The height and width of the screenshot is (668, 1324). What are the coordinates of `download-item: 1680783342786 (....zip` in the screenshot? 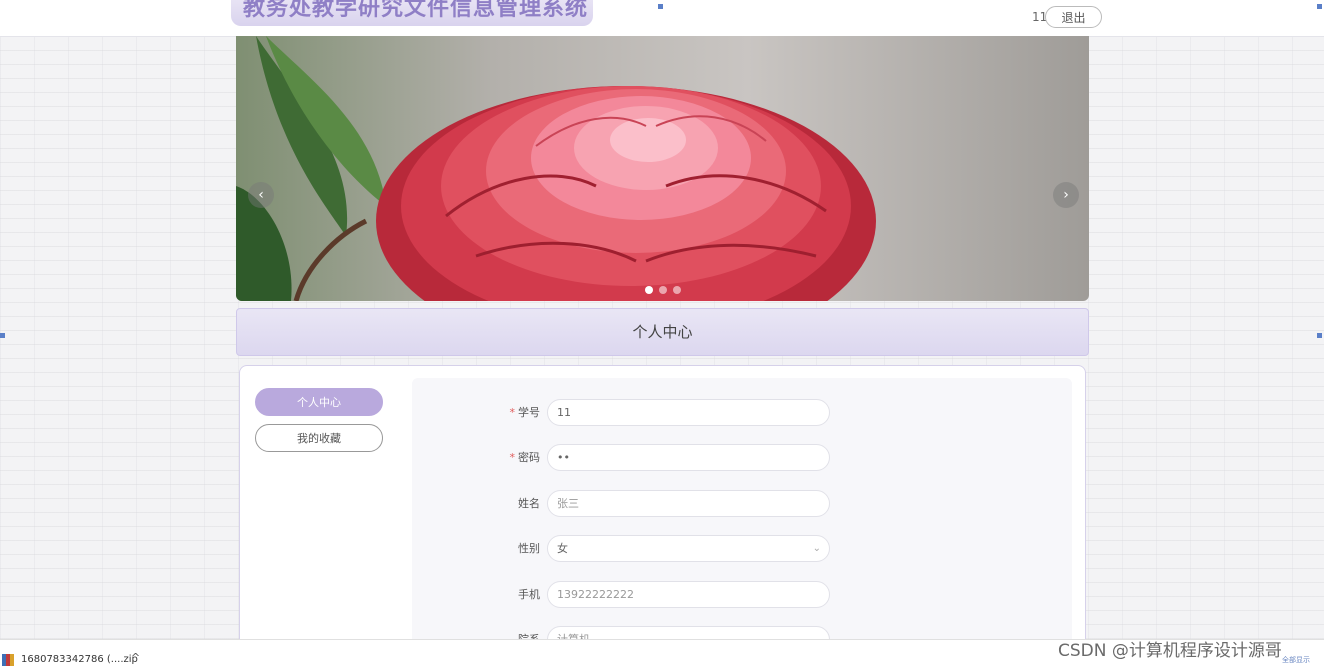 It's located at (79, 659).